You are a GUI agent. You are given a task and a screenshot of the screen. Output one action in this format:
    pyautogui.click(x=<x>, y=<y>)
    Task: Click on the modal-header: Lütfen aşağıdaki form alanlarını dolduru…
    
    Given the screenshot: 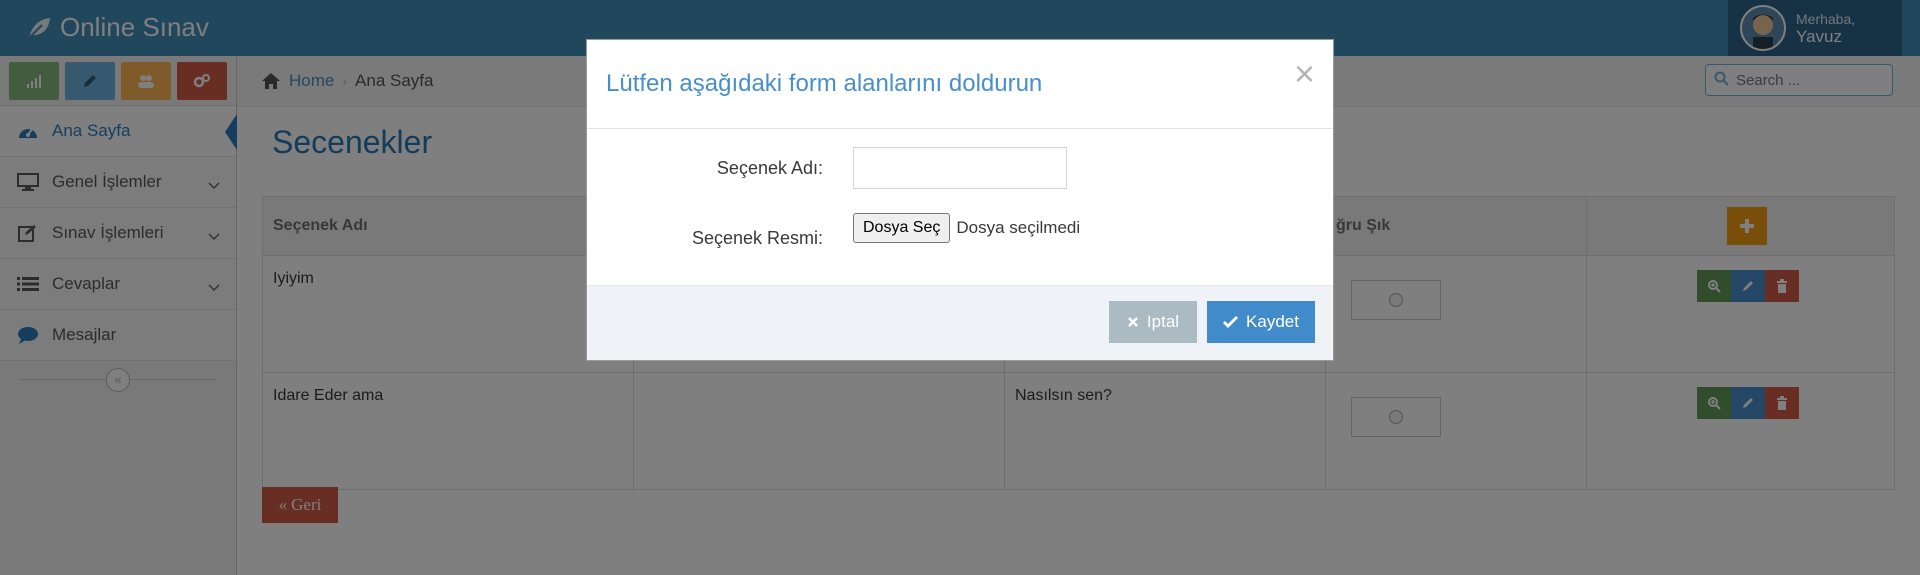 What is the action you would take?
    pyautogui.click(x=960, y=84)
    